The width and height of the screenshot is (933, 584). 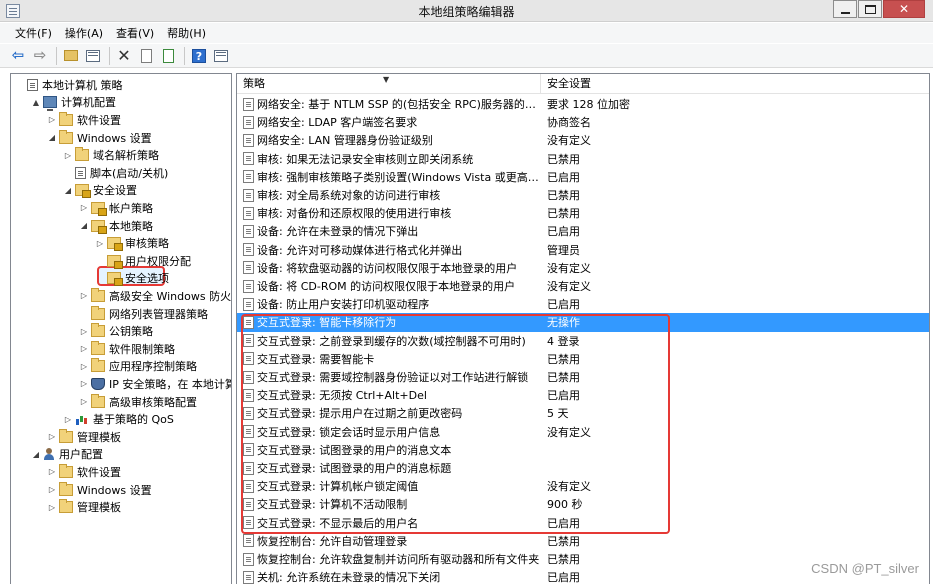 What do you see at coordinates (116, 331) in the screenshot?
I see `tree-public-key: ▷ 公钥策略` at bounding box center [116, 331].